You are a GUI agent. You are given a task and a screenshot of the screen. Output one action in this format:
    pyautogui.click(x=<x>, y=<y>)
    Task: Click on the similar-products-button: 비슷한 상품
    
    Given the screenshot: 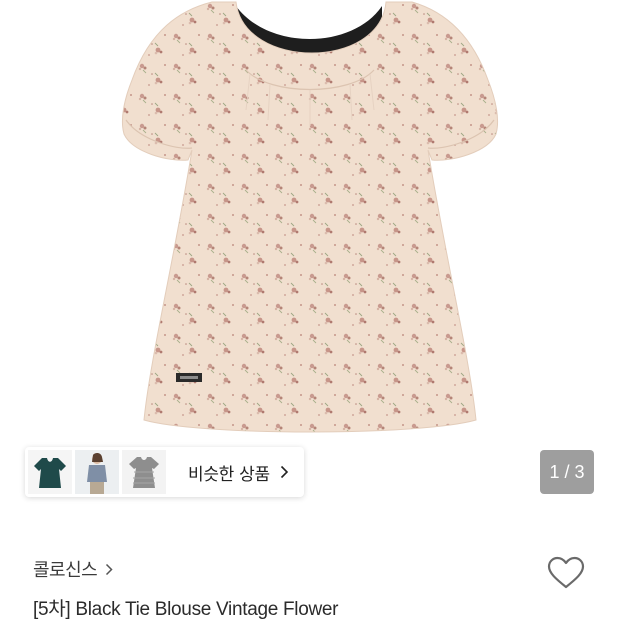 What is the action you would take?
    pyautogui.click(x=164, y=472)
    